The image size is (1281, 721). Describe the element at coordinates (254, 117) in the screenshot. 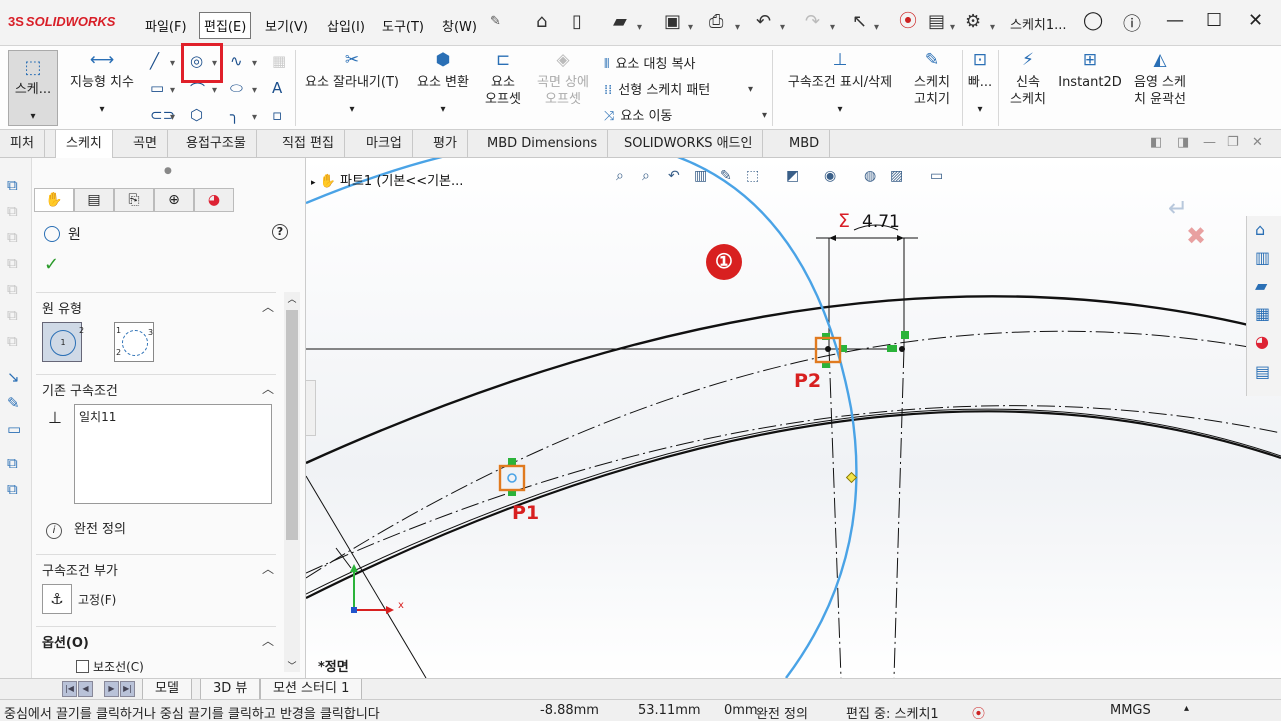

I see `fillet-dropdown-icon: ▾` at that location.